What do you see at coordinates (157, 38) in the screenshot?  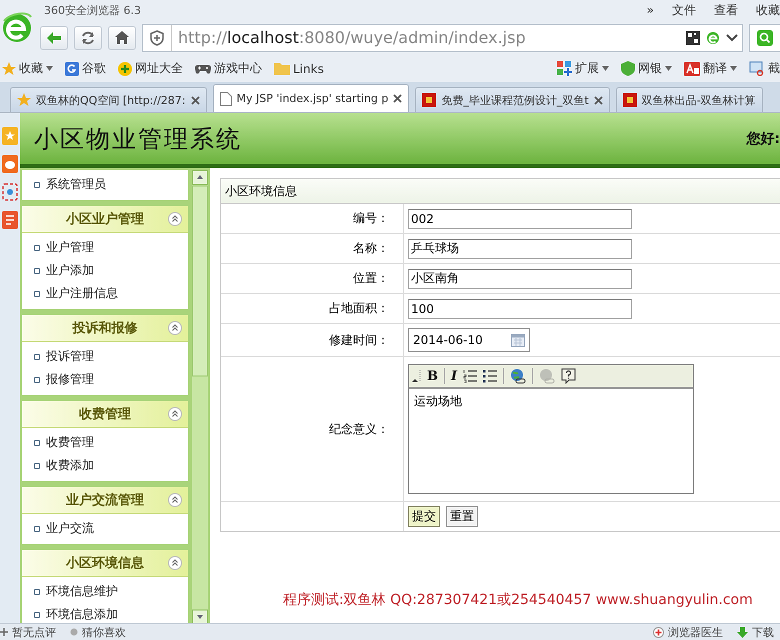 I see `shield-icon` at bounding box center [157, 38].